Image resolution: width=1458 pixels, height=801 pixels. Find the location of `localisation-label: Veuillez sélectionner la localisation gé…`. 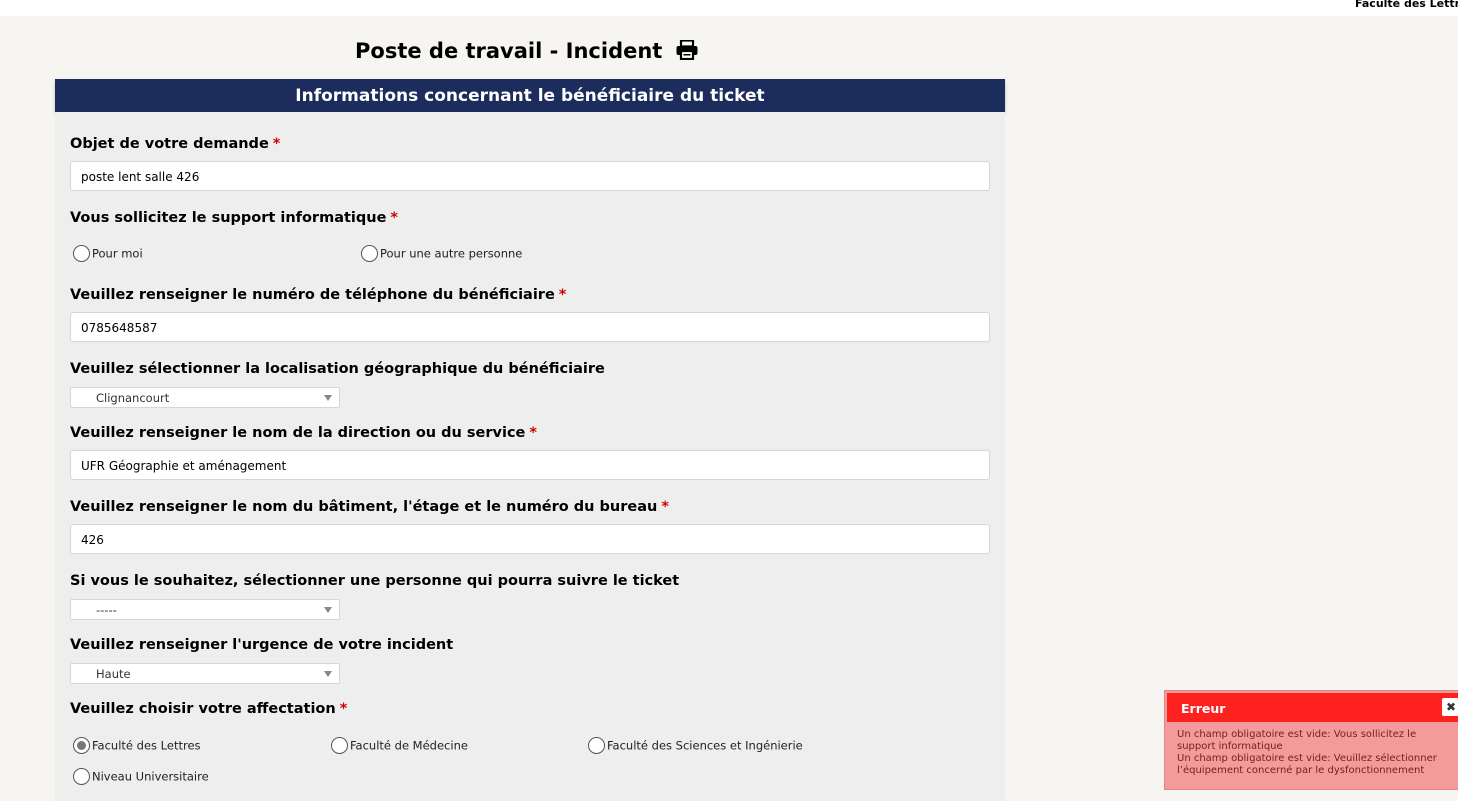

localisation-label: Veuillez sélectionner la localisation gé… is located at coordinates (337, 369).